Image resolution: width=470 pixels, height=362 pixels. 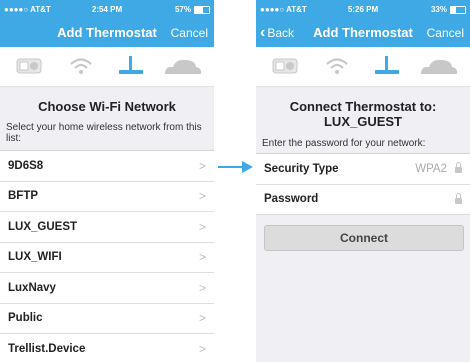 I want to click on password-field: Password, so click(x=363, y=200).